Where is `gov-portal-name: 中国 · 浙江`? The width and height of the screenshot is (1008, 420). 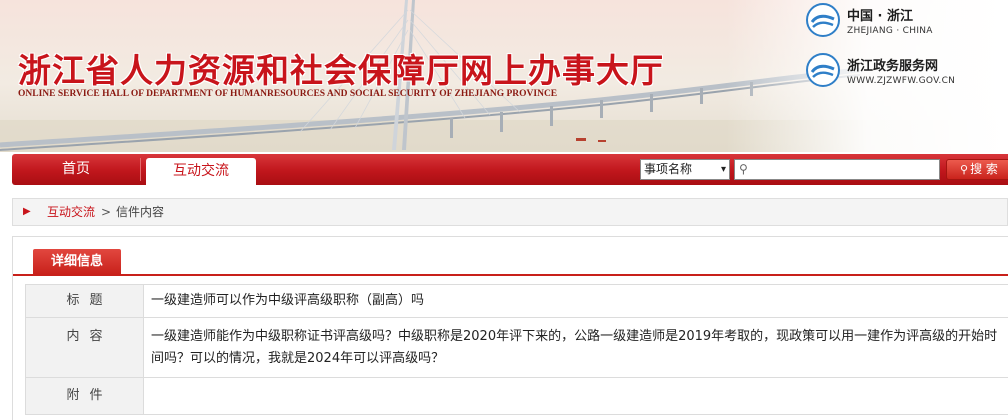
gov-portal-name: 中国 · 浙江 is located at coordinates (880, 16).